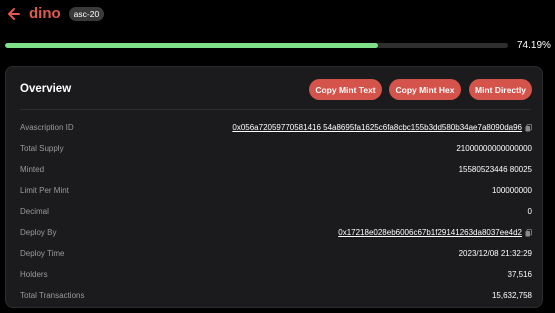 The width and height of the screenshot is (555, 313). I want to click on row-decimal: Decimal 0, so click(276, 211).